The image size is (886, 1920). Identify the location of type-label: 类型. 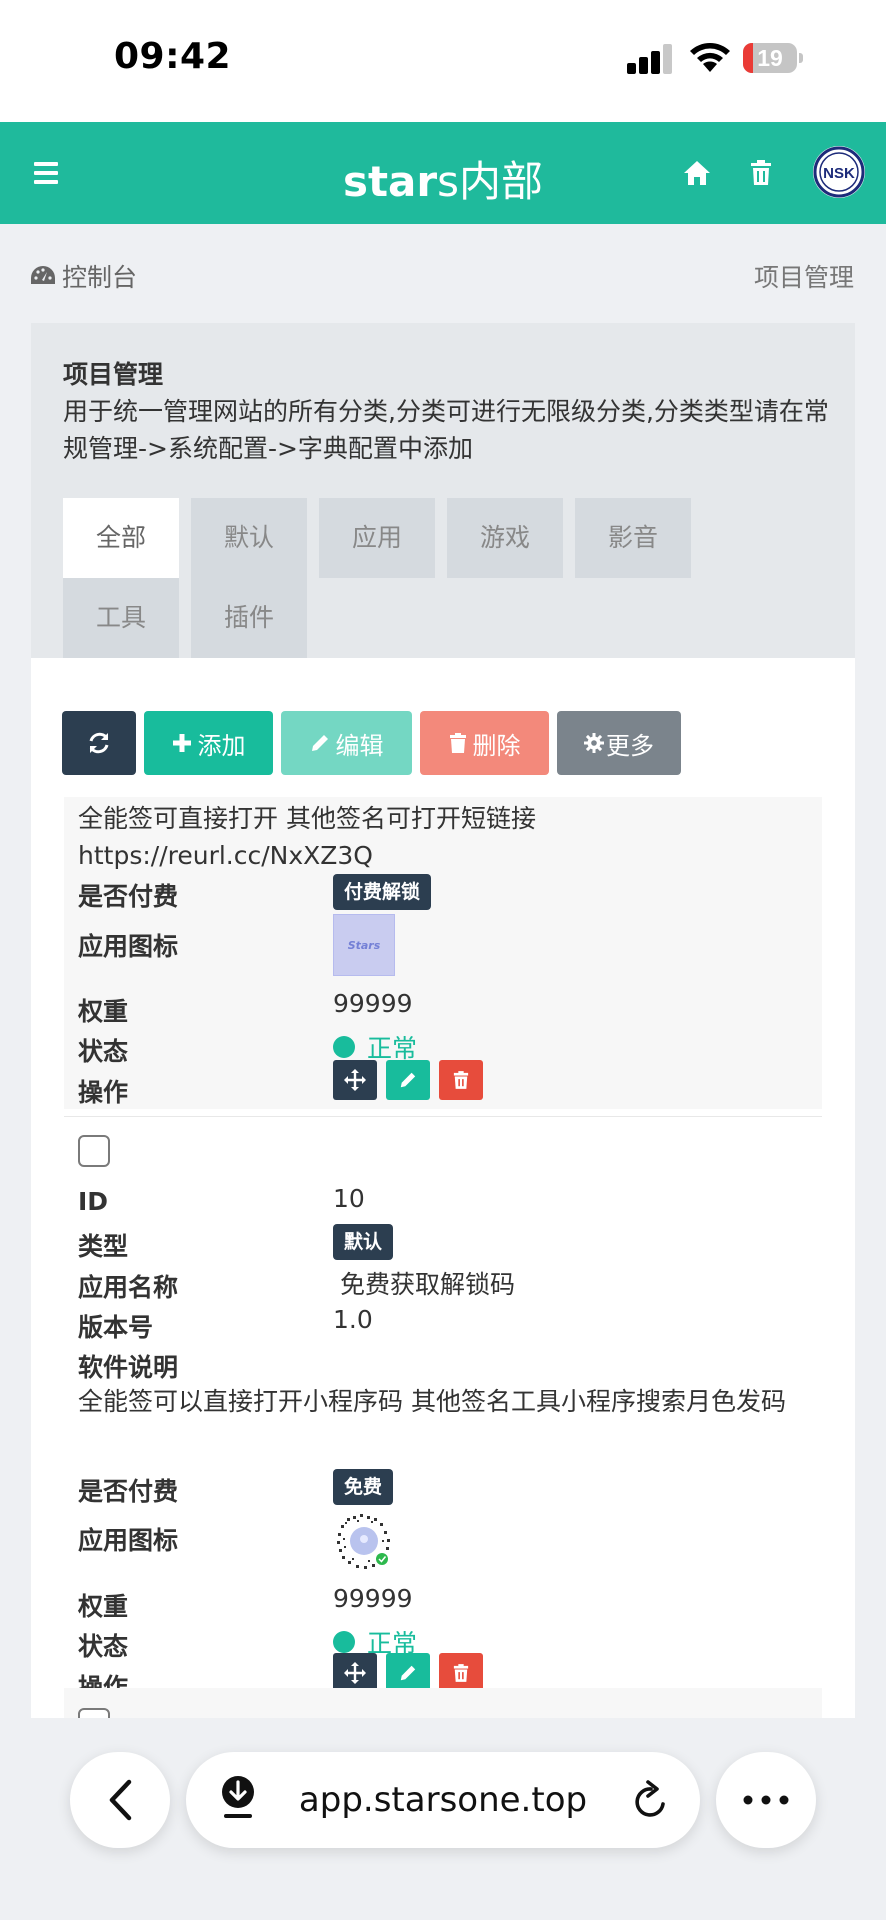
(103, 1246).